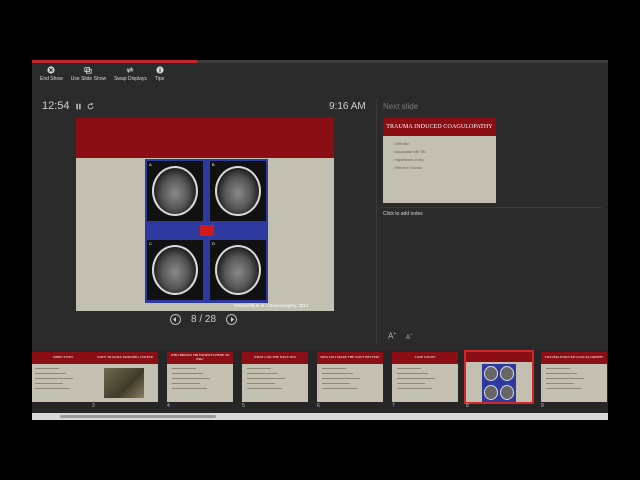  I want to click on ct-scan-b: B, so click(238, 191).